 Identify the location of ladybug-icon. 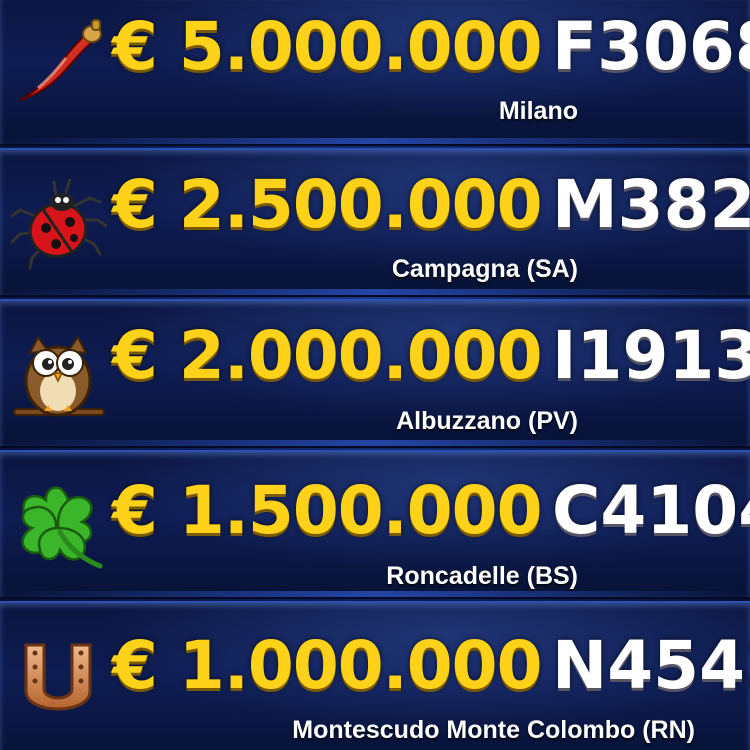
(59, 224).